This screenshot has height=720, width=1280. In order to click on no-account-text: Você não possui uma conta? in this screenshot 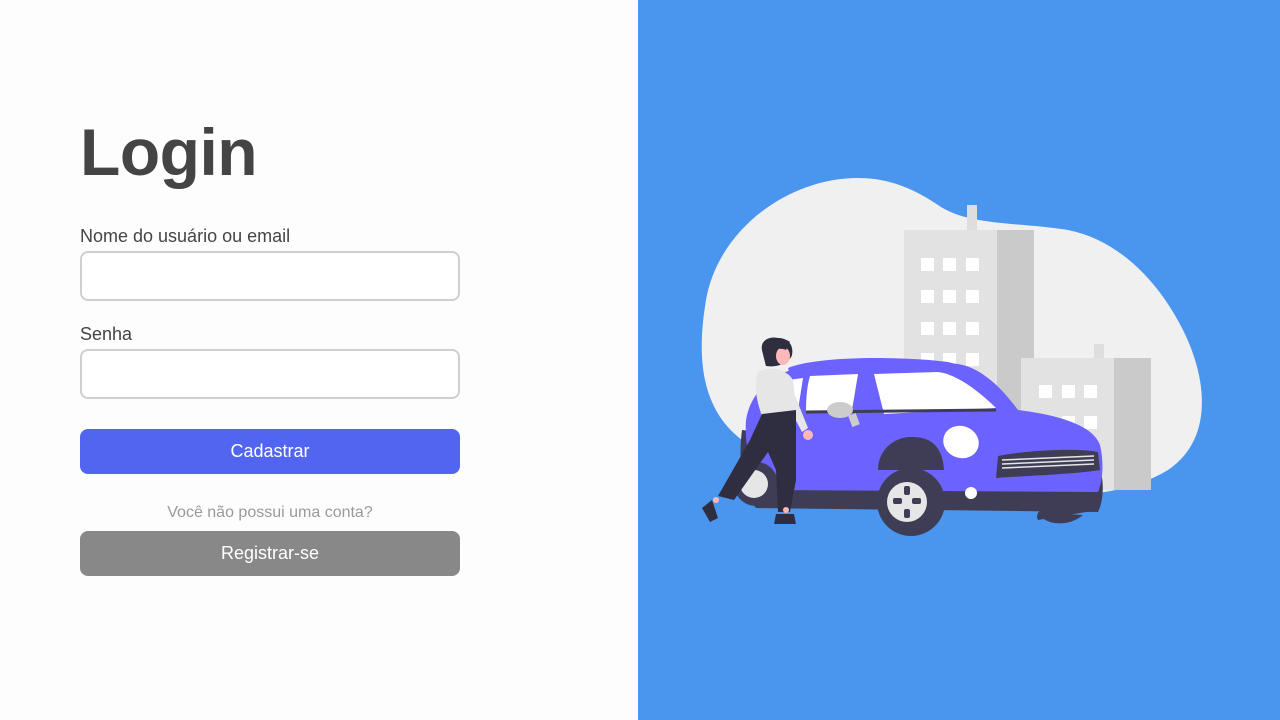, I will do `click(270, 512)`.